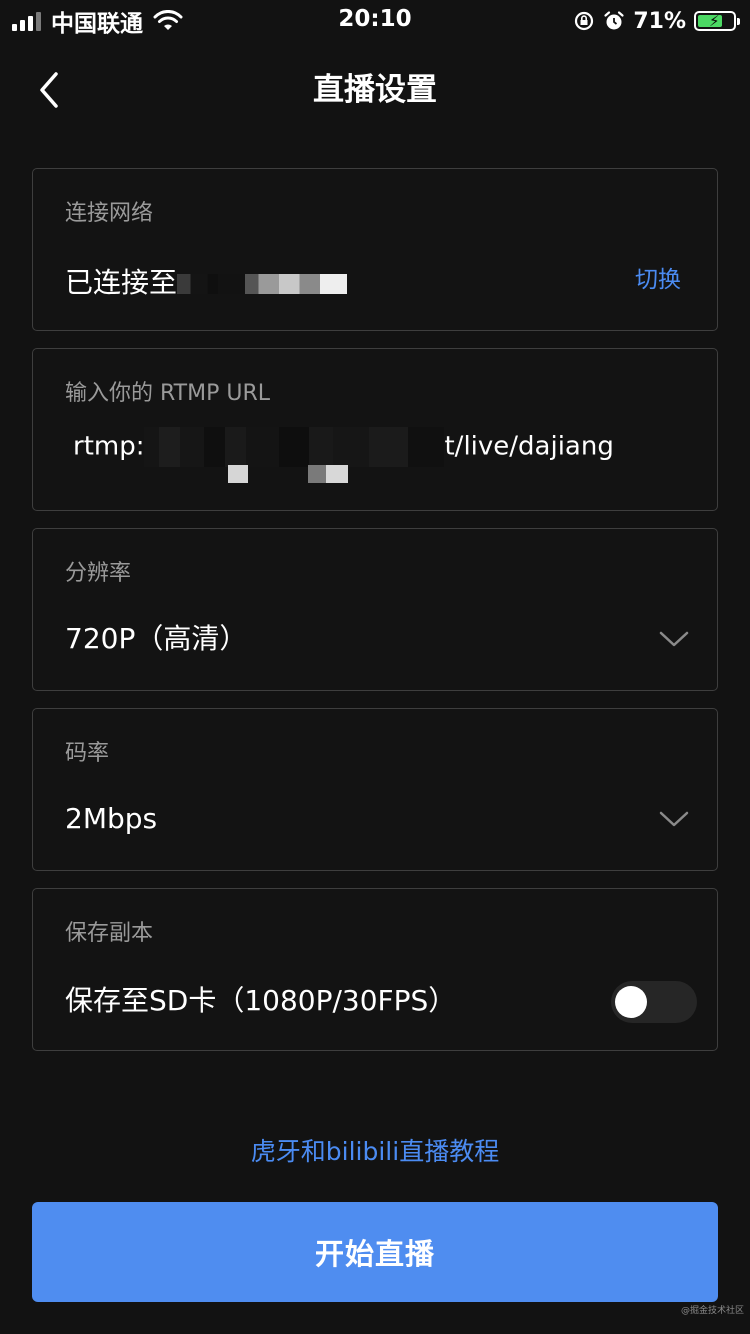  What do you see at coordinates (375, 1252) in the screenshot?
I see `start-live-button: 开始直播` at bounding box center [375, 1252].